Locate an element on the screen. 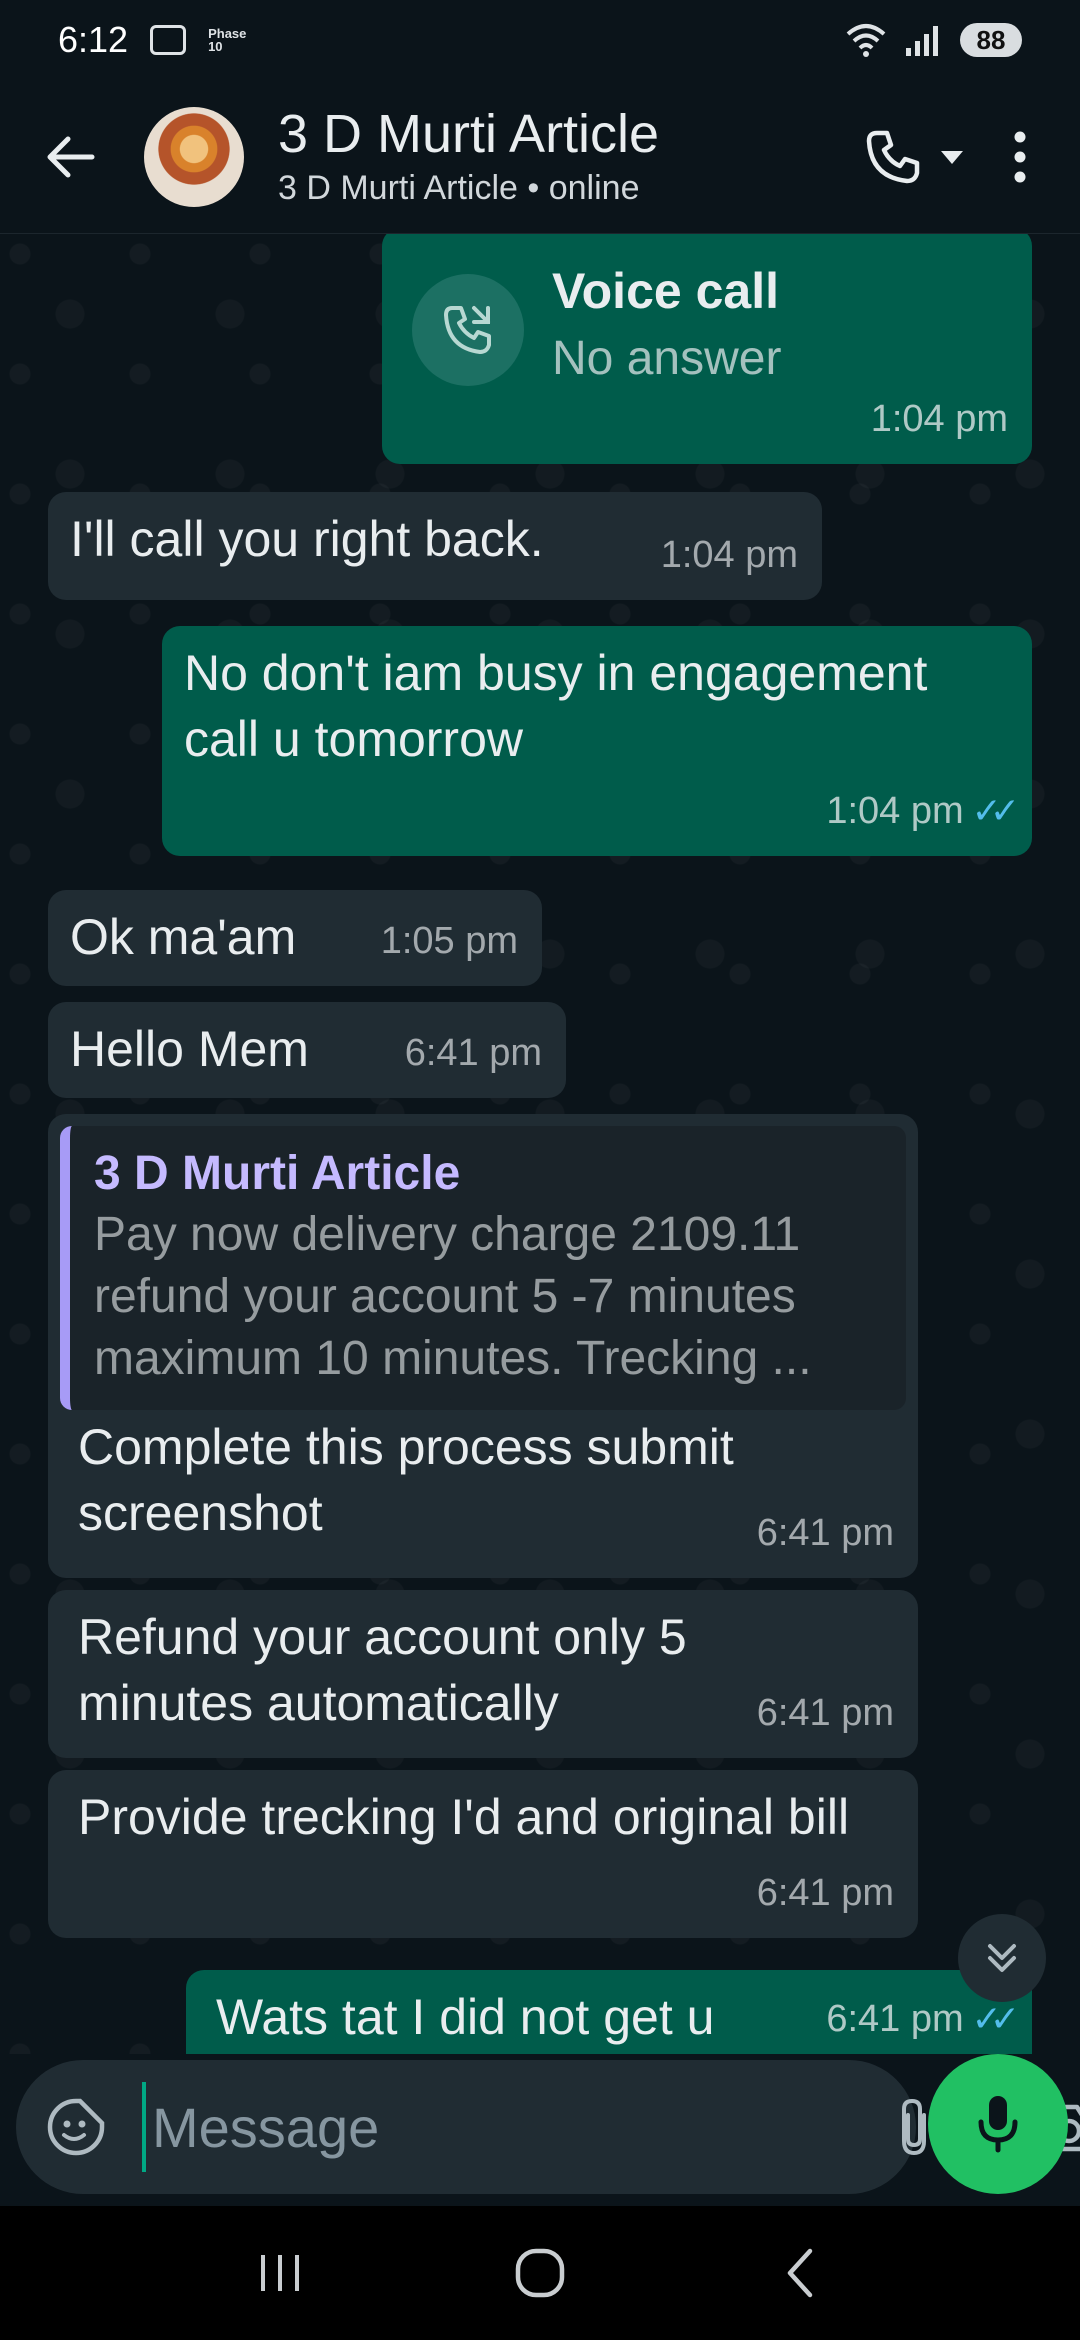  message-text: Provide trecking I'd and original bill is located at coordinates (464, 1817).